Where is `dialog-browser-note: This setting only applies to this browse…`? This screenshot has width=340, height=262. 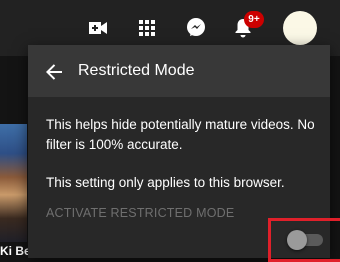
dialog-browser-note: This setting only applies to this browse… is located at coordinates (165, 182).